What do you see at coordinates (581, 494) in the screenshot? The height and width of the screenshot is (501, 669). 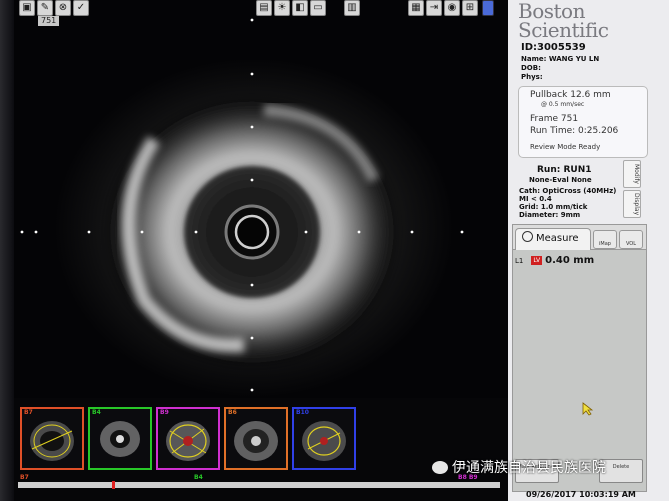 I see `status-datetime: 09/26/2017 10:03:19 AM` at bounding box center [581, 494].